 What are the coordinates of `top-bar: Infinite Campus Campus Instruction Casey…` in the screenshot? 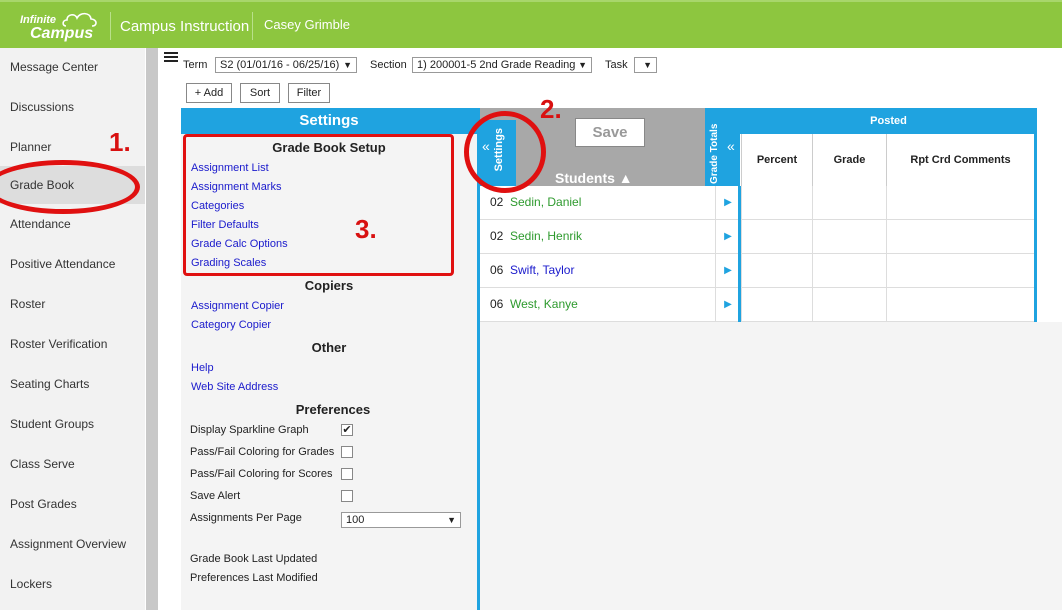 It's located at (531, 24).